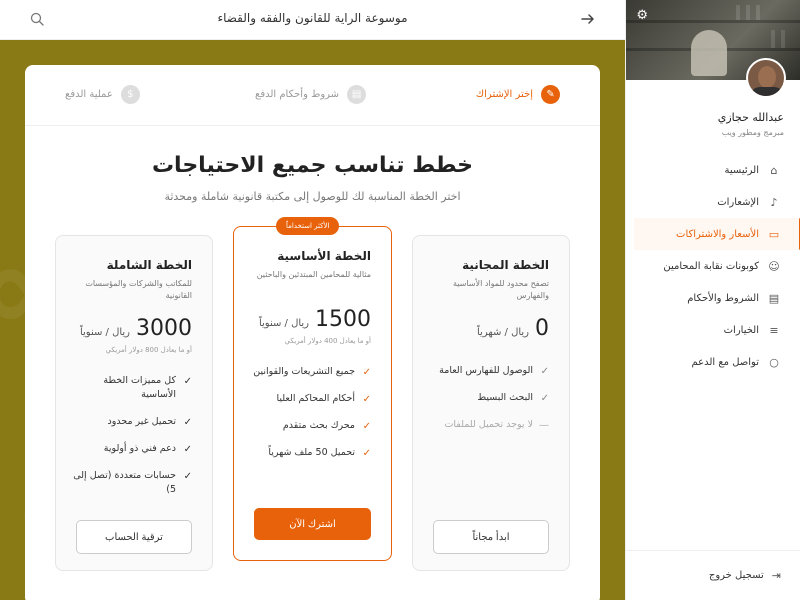  I want to click on app-title: موسوعة الراية للقانون والفقه والقضاء, so click(312, 18).